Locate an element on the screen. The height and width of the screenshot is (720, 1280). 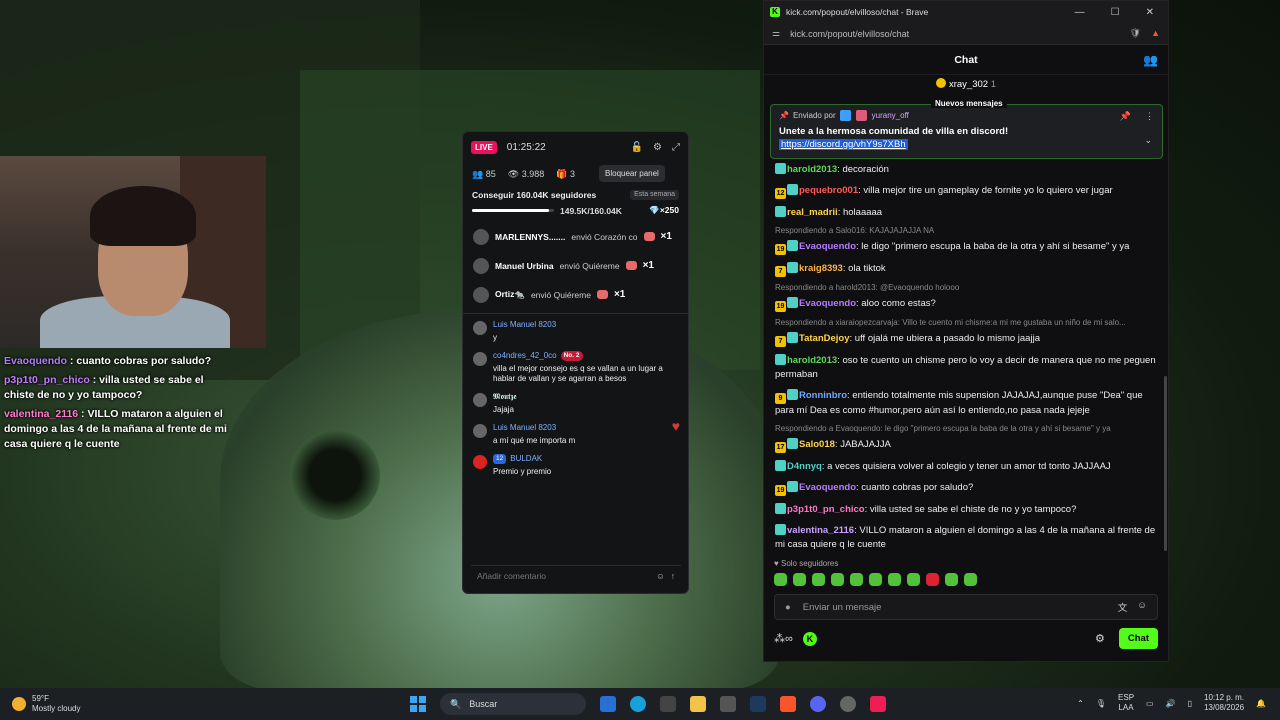
clock: 10:12 p. m. 13/08/2026 is located at coordinates (1224, 703).